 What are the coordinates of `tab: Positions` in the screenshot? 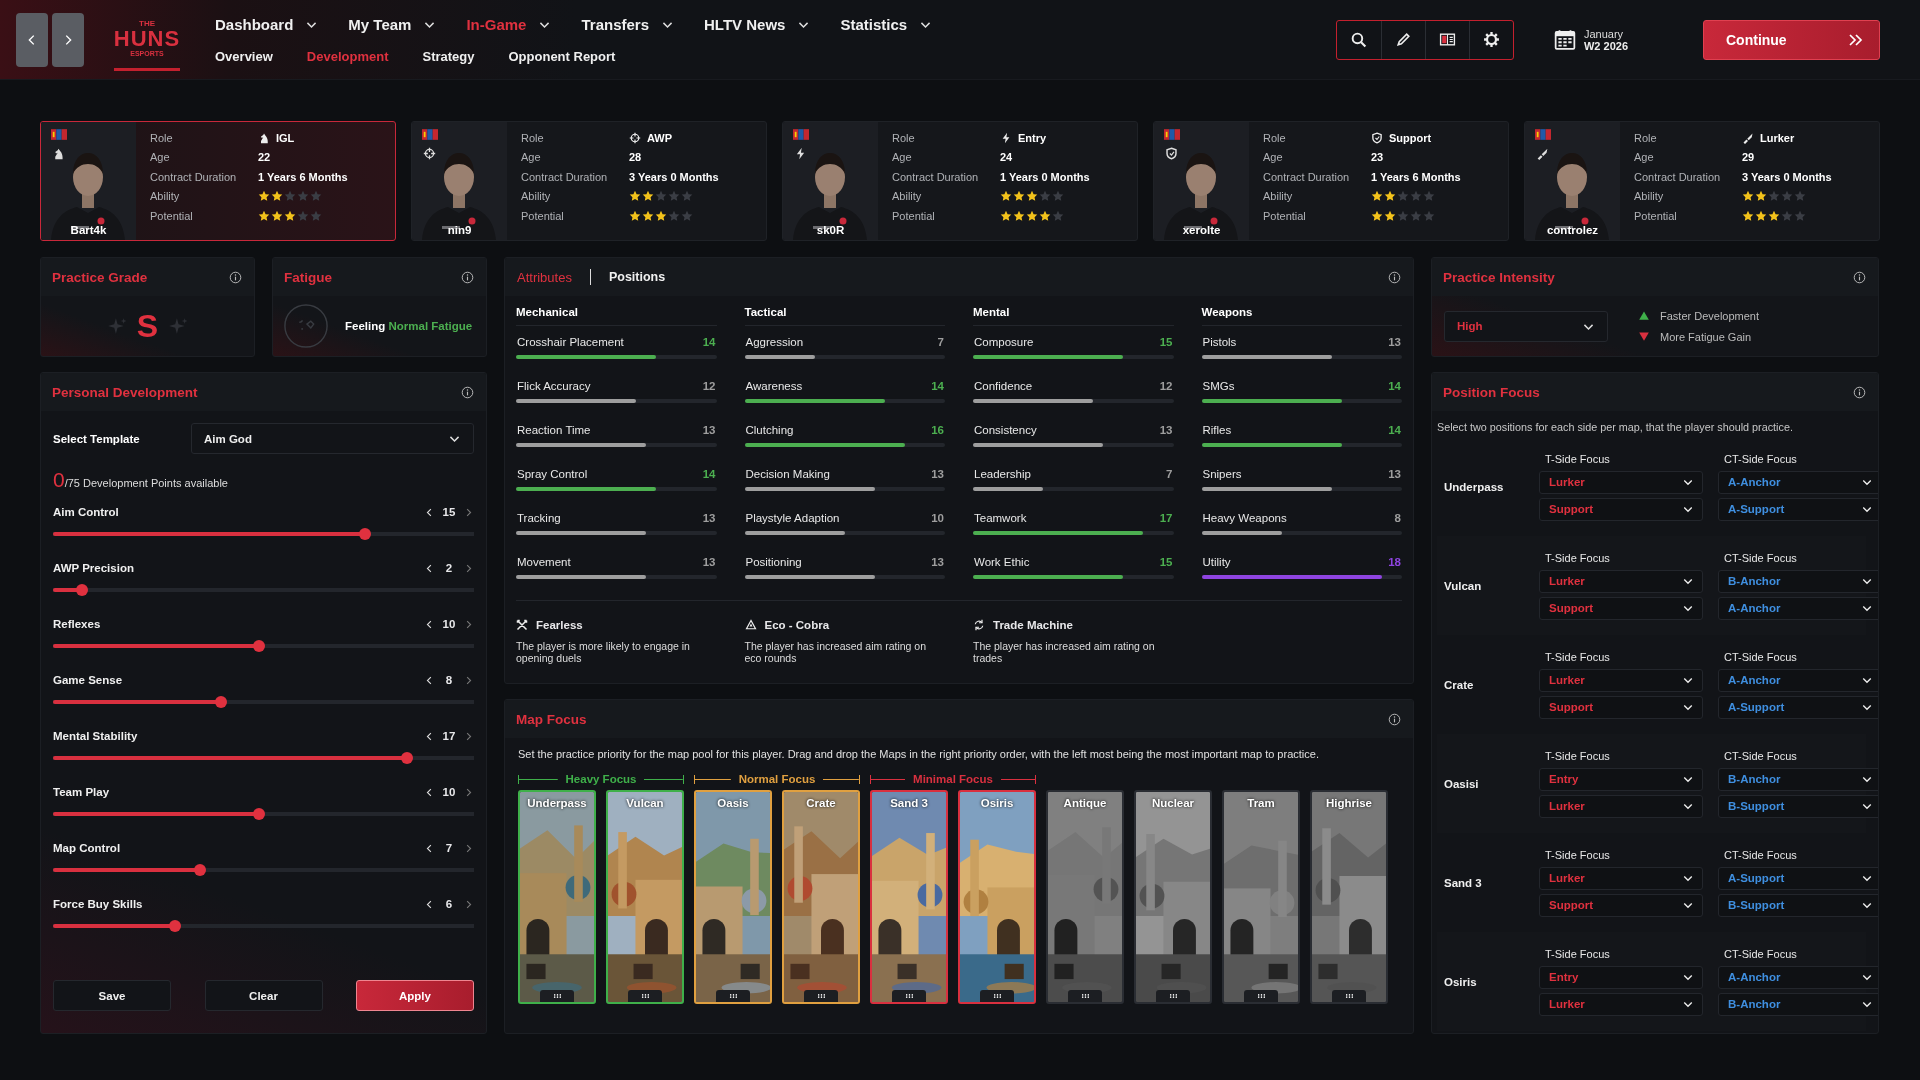 It's located at (637, 277).